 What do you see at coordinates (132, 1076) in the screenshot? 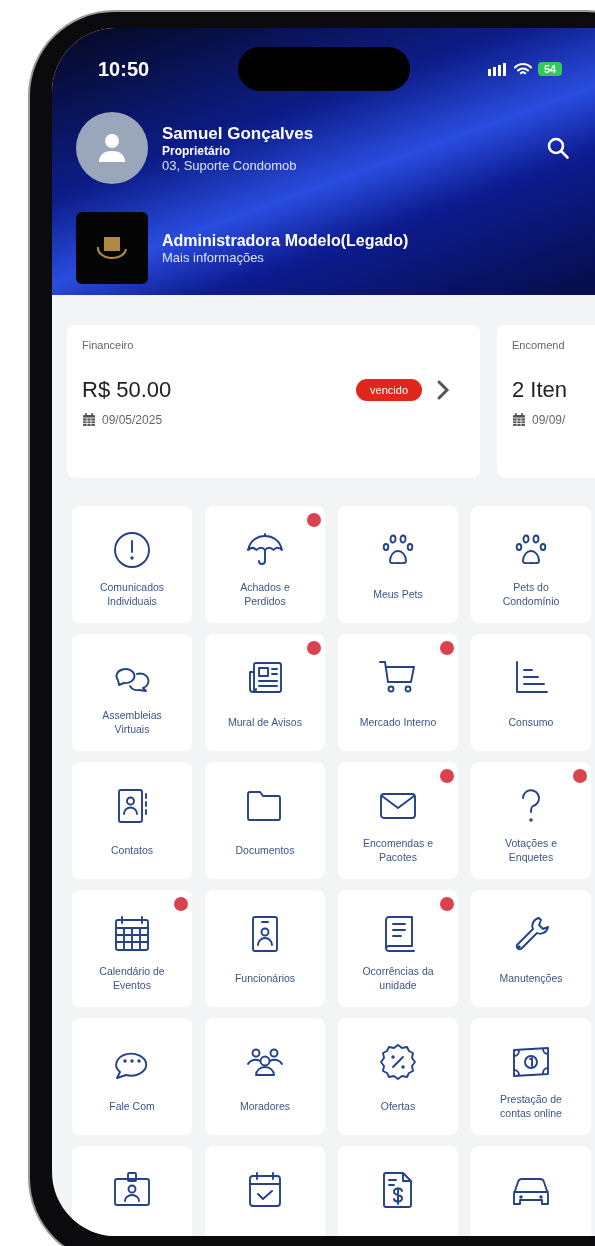
I see `menu-tile: Fale Com` at bounding box center [132, 1076].